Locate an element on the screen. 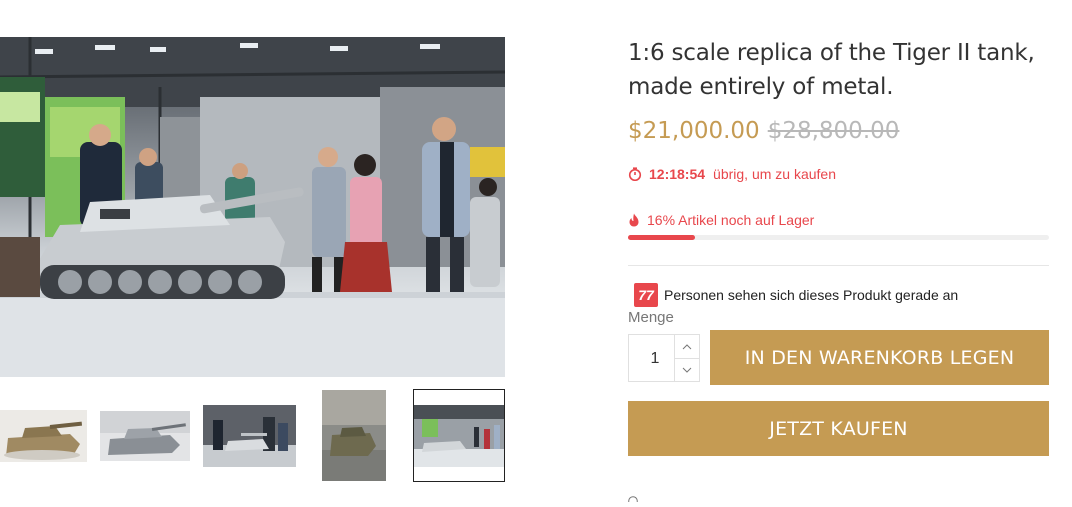  add-to-cart-row: IN DEN WARENKORB LEGEN is located at coordinates (838, 357).